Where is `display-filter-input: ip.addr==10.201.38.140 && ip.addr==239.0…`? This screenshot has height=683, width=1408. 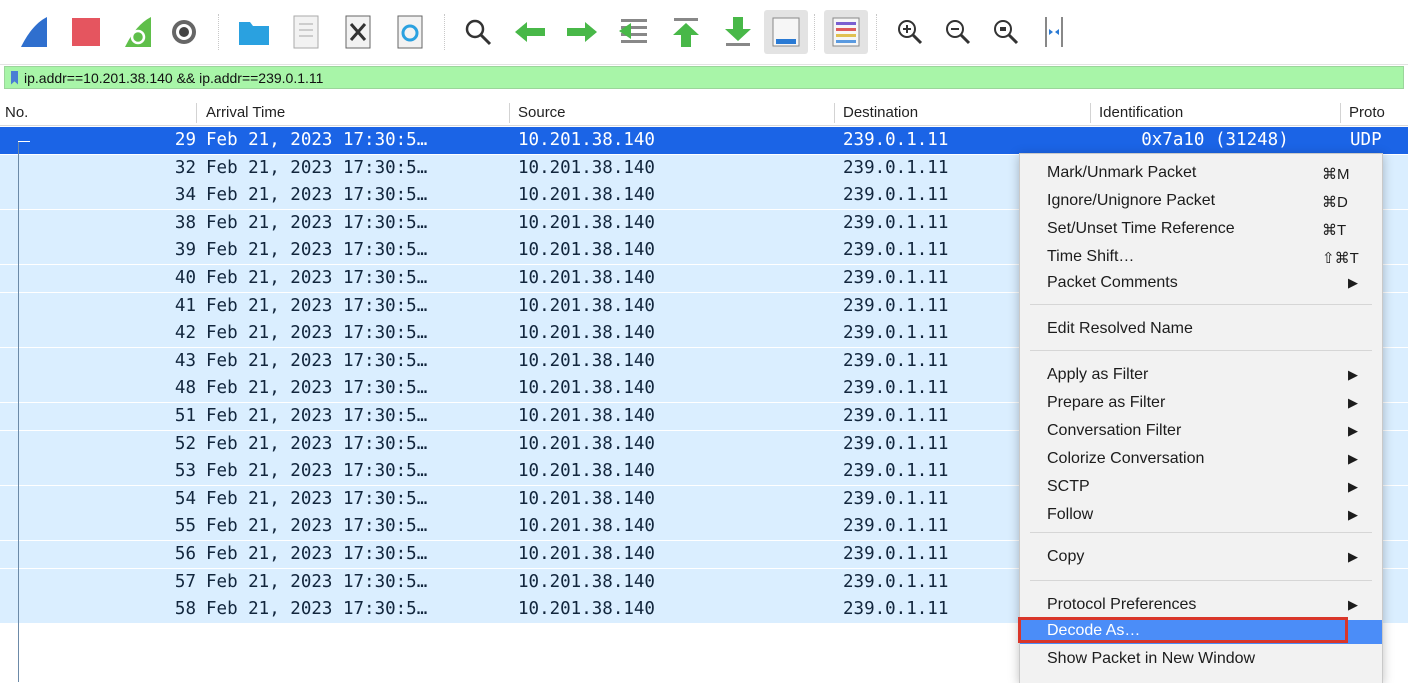
display-filter-input: ip.addr==10.201.38.140 && ip.addr==239.0… is located at coordinates (173, 78).